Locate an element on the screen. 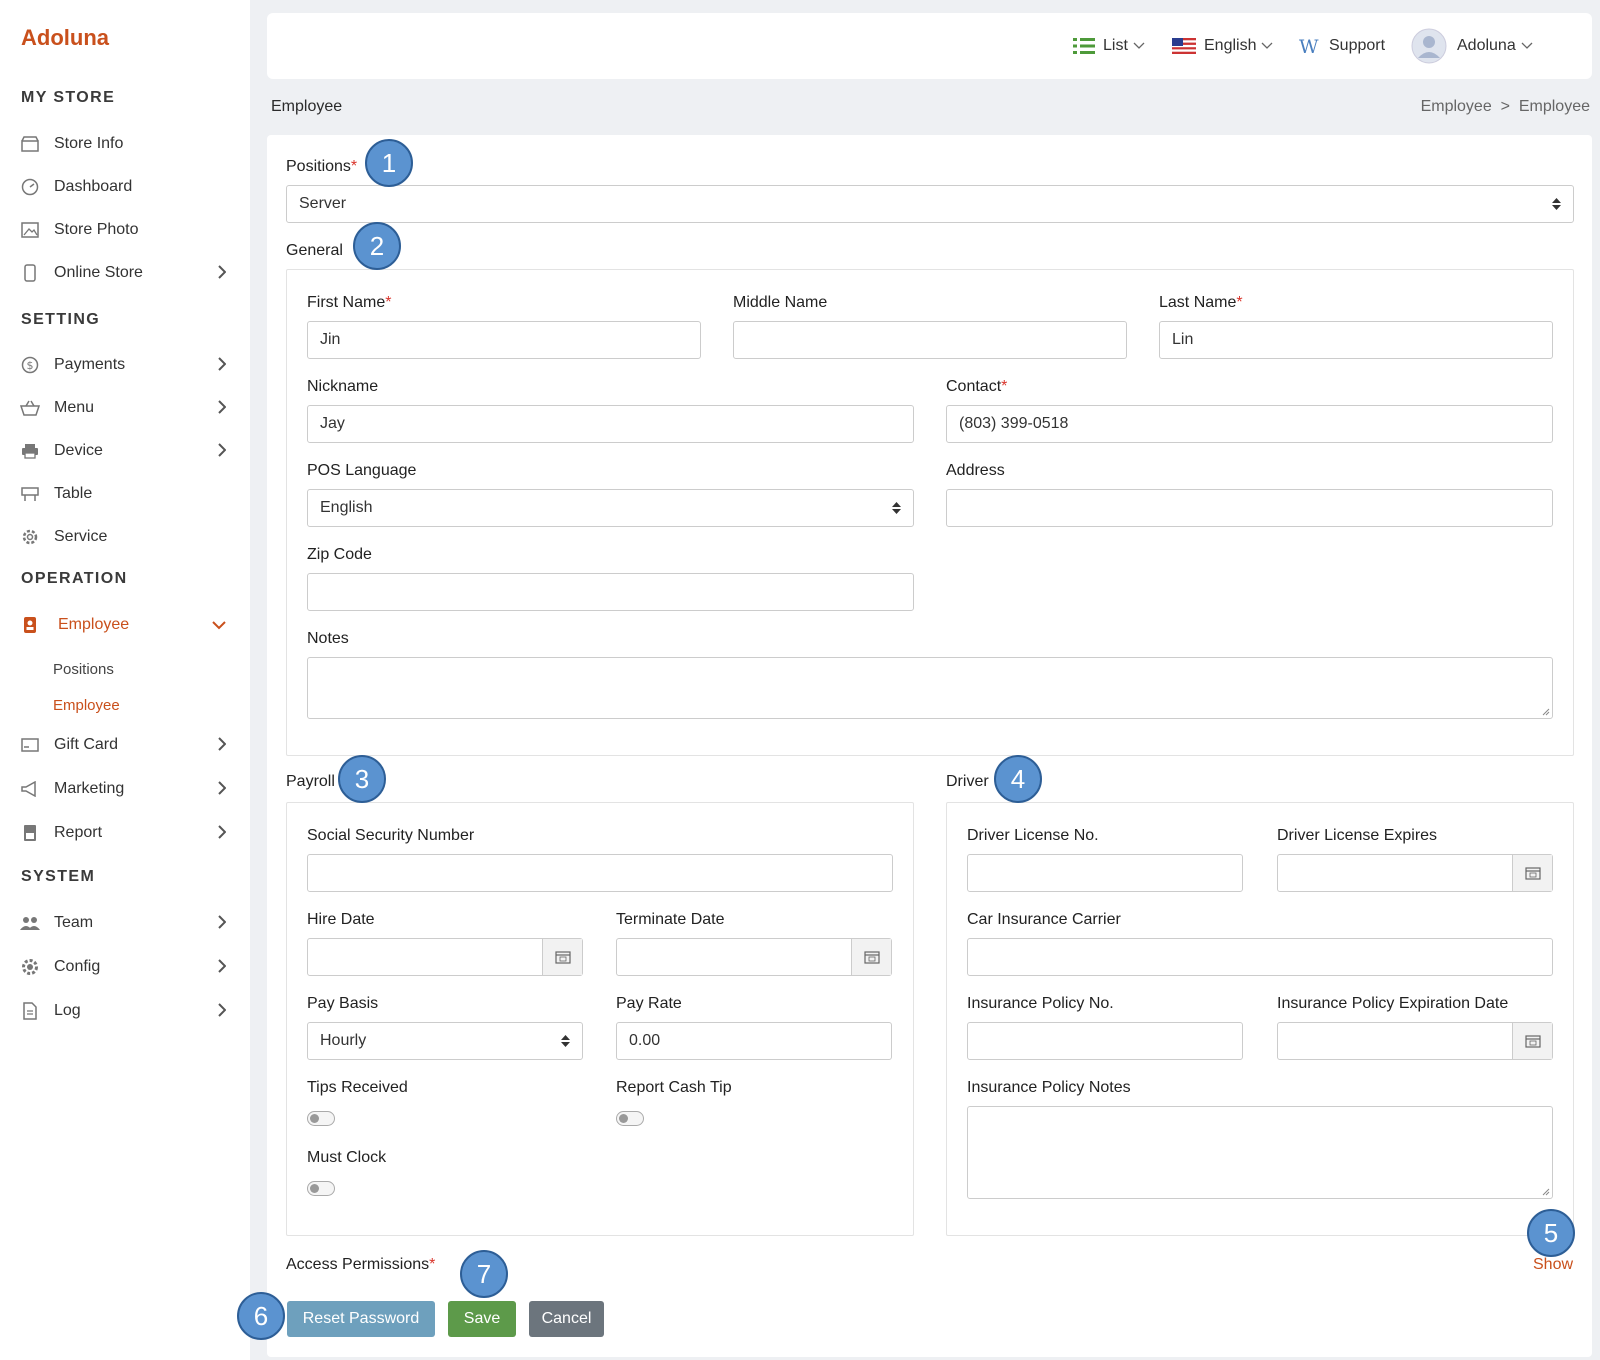 This screenshot has width=1600, height=1360. sidebar-item-dashboard: Dashboard is located at coordinates (125, 187).